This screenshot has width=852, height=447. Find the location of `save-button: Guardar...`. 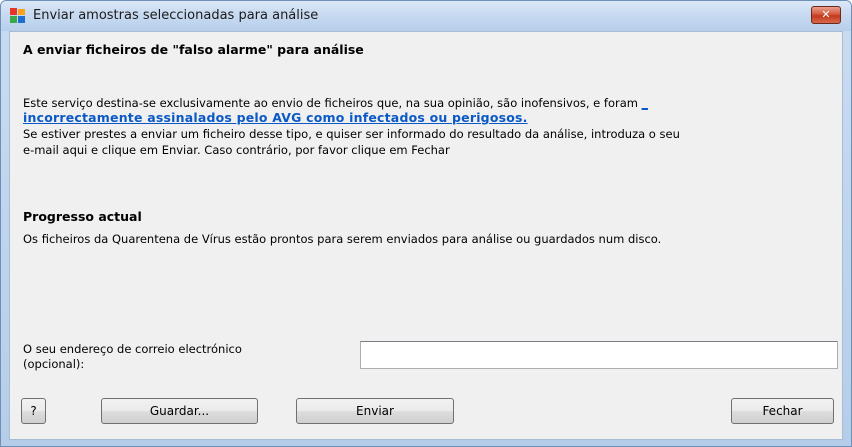

save-button: Guardar... is located at coordinates (179, 411).